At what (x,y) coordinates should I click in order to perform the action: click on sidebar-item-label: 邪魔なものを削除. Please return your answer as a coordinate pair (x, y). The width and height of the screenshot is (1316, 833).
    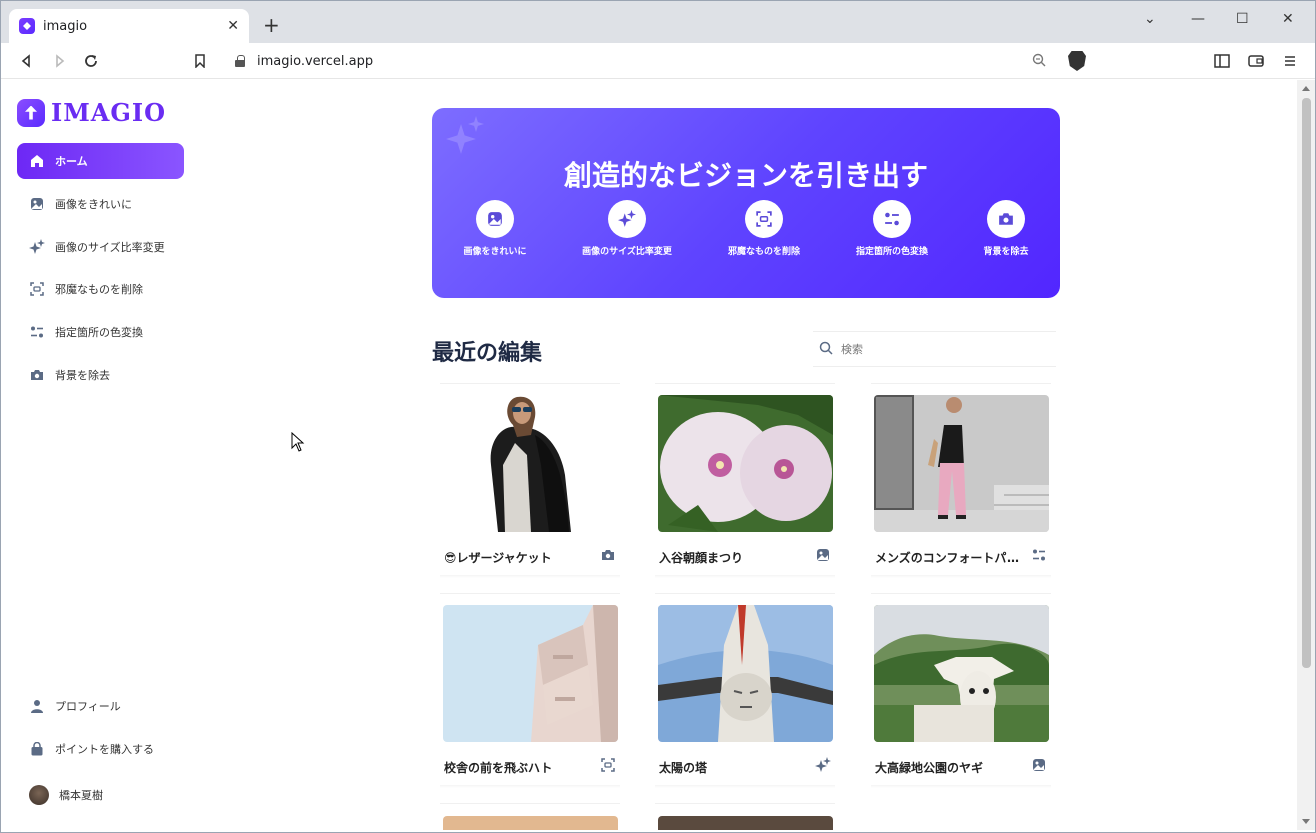
    Looking at the image, I should click on (99, 289).